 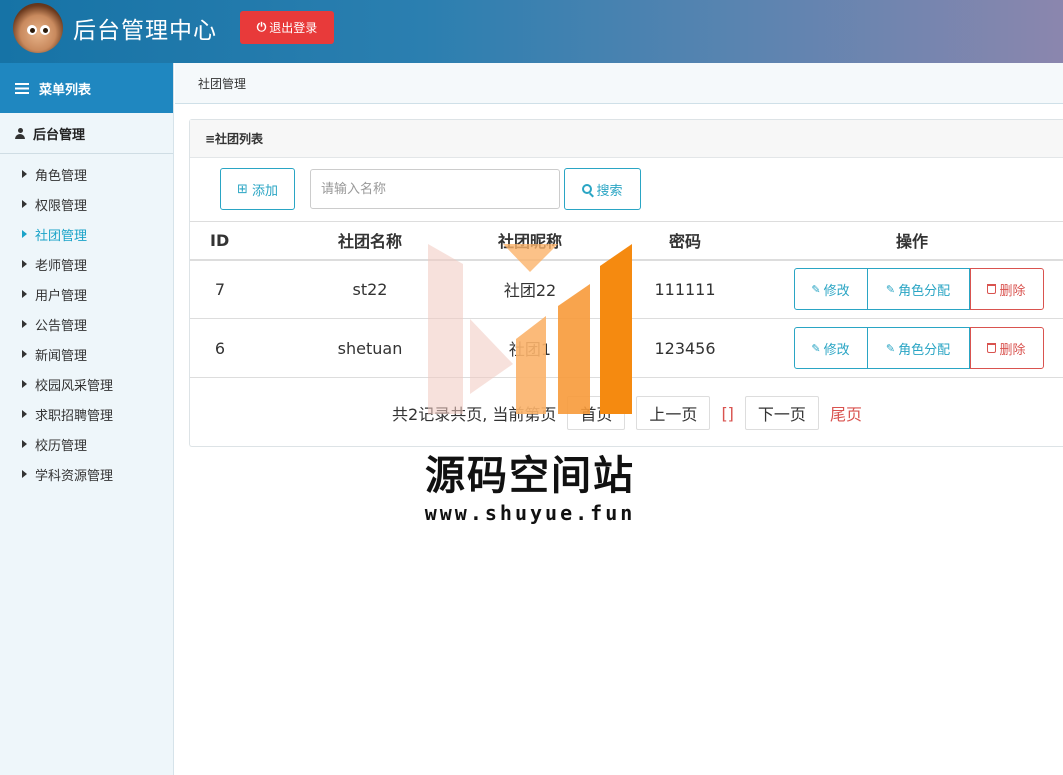 I want to click on cell-name: shetuan, so click(x=370, y=348).